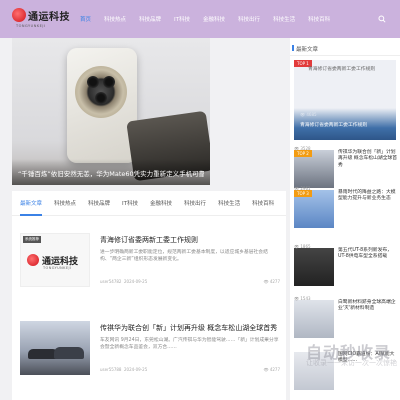  What do you see at coordinates (229, 203) in the screenshot?
I see `tab-life: 科技生活` at bounding box center [229, 203].